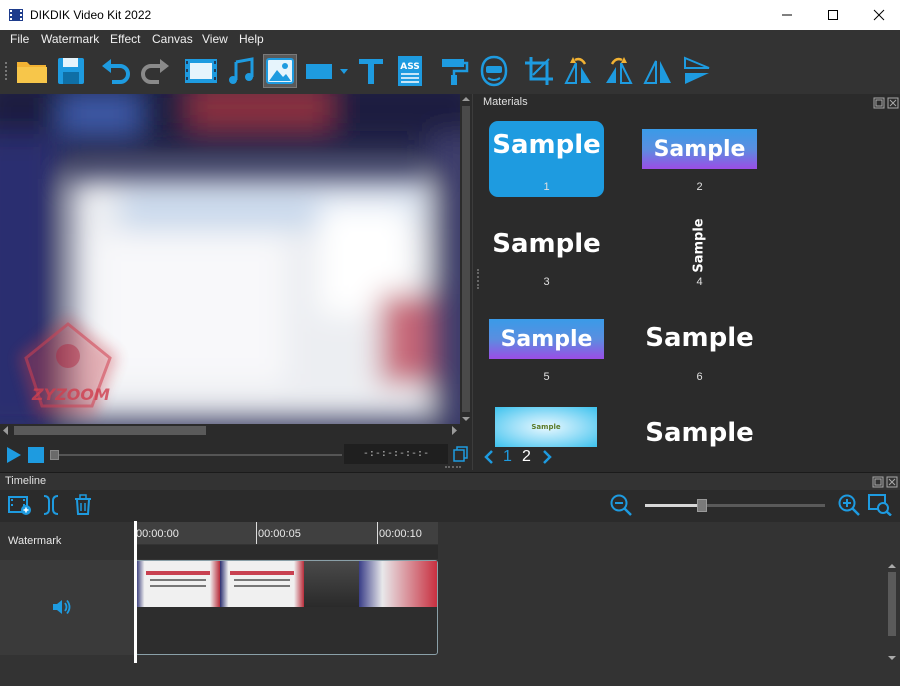  Describe the element at coordinates (54, 455) in the screenshot. I see `progress-handle` at that location.